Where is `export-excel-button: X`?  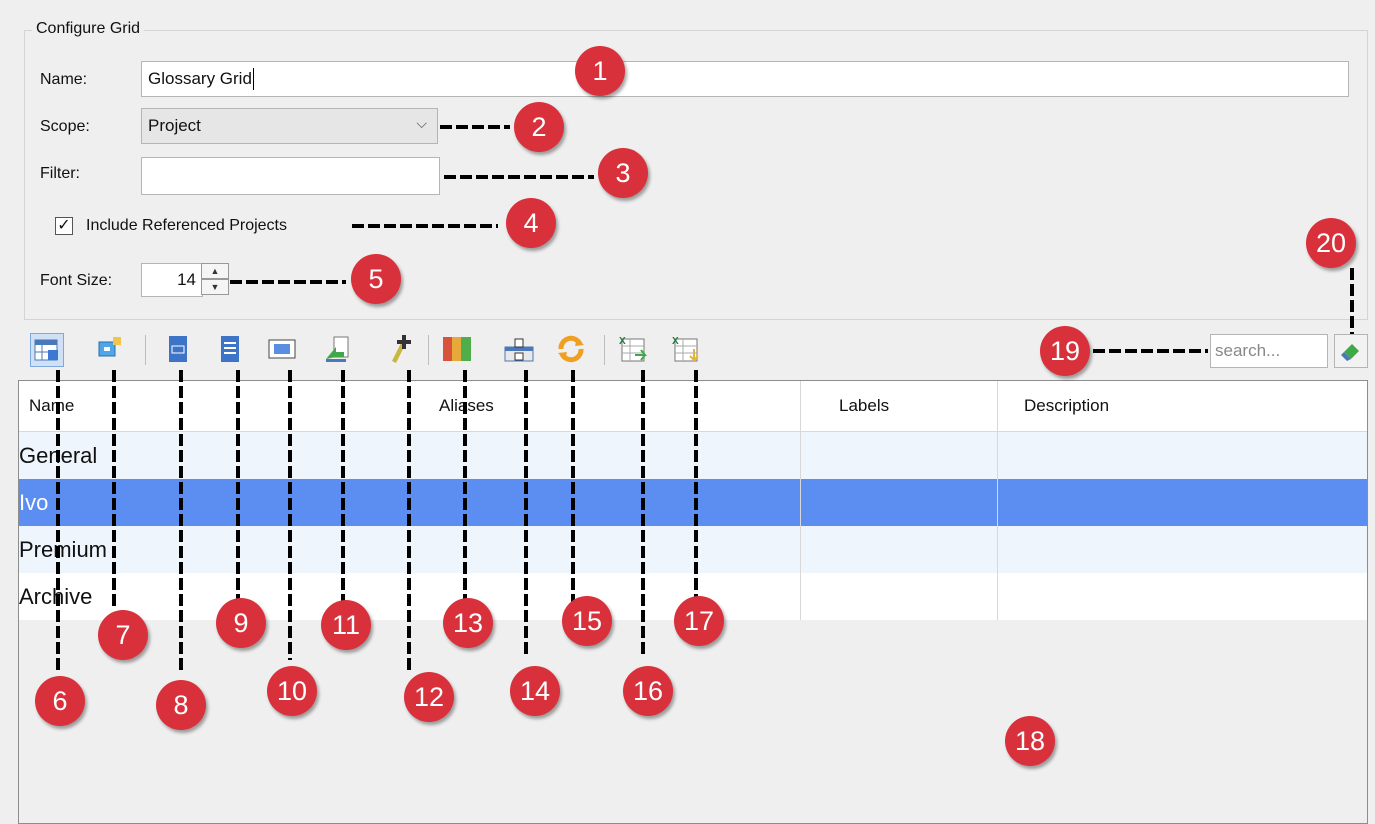 export-excel-button: X is located at coordinates (634, 350).